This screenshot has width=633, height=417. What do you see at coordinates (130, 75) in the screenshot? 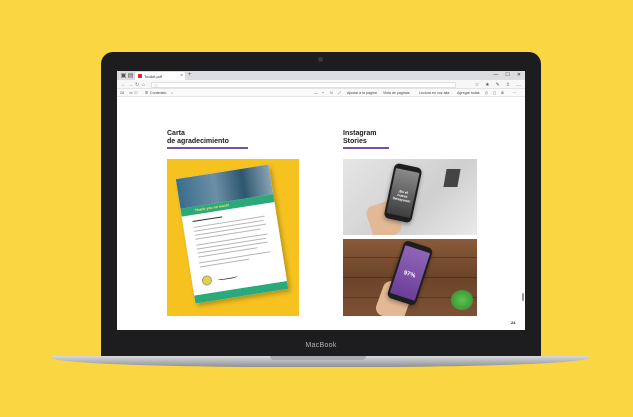
I see `tab-list-icon: ▤` at bounding box center [130, 75].